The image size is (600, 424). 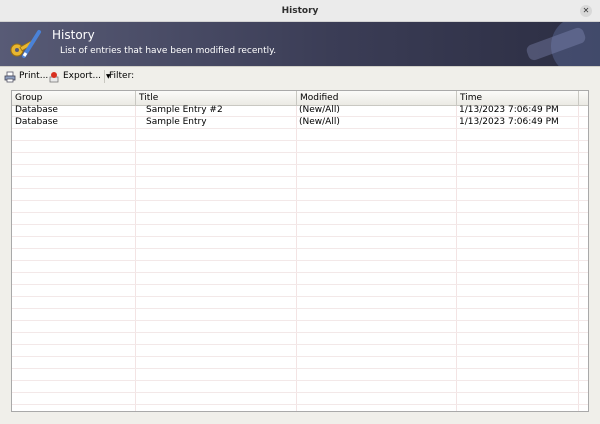 I want to click on banner-decoration-icon, so click(x=563, y=44).